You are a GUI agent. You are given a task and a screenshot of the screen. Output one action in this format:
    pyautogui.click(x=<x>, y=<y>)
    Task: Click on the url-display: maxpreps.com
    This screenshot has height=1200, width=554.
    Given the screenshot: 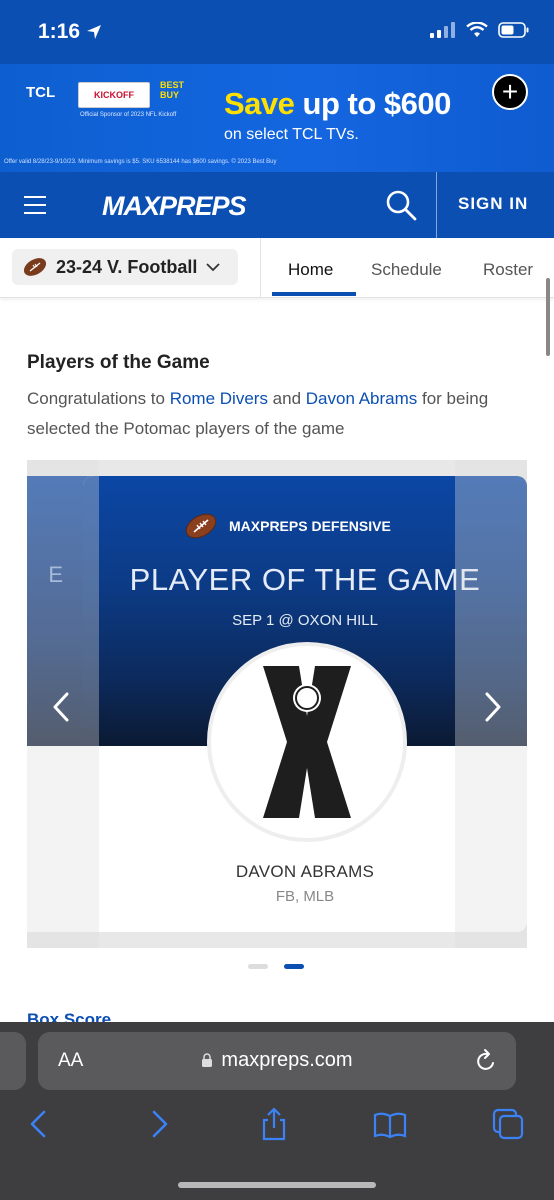 What is the action you would take?
    pyautogui.click(x=277, y=1060)
    